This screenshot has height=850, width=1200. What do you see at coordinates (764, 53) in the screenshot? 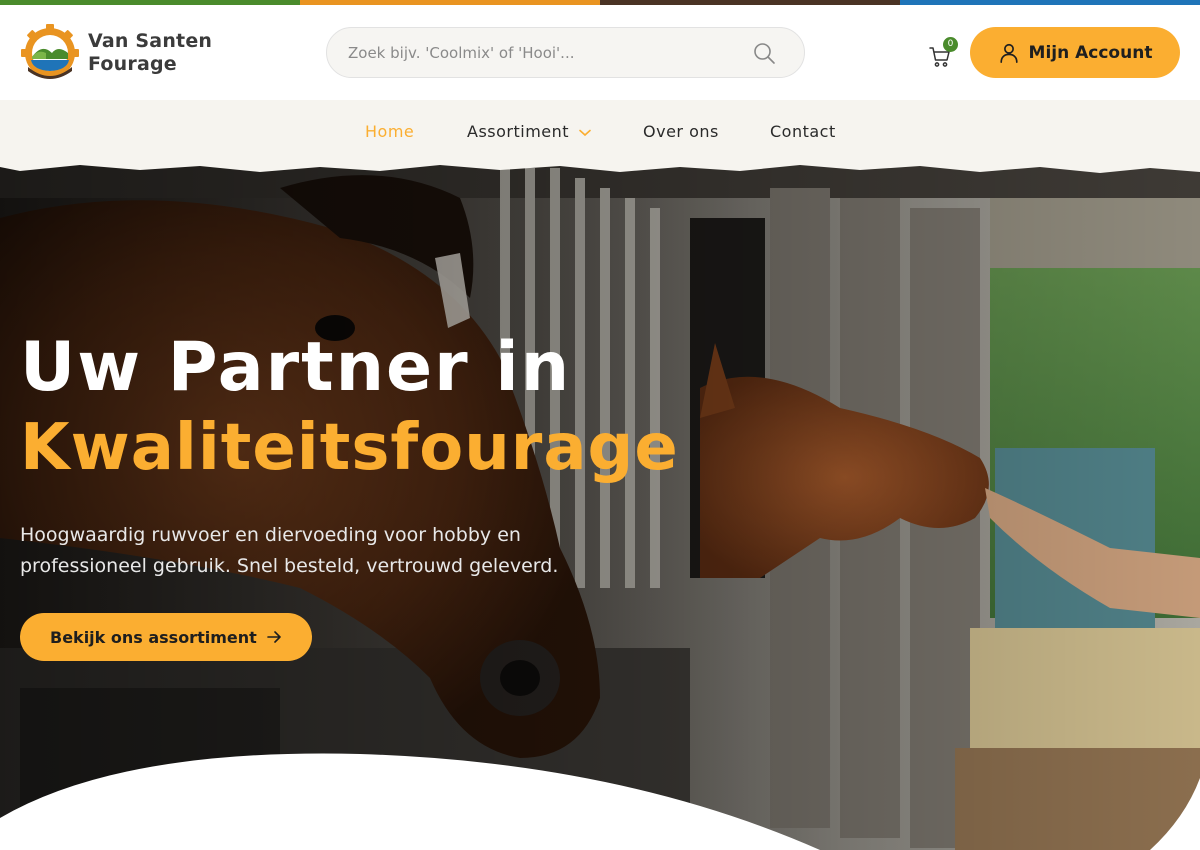
I see `search-icon` at bounding box center [764, 53].